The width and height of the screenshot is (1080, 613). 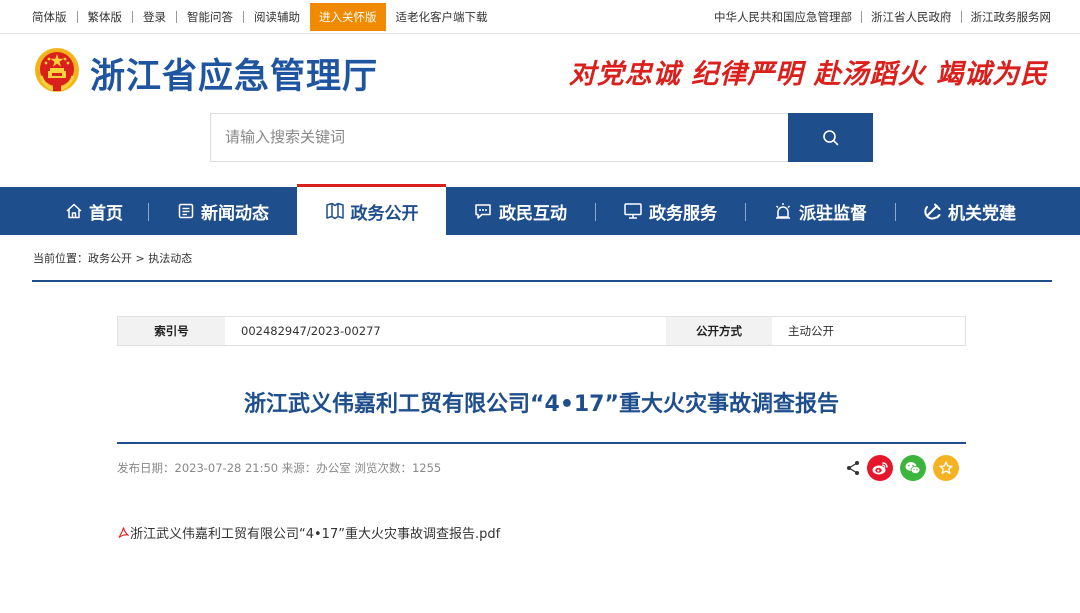 I want to click on weibo-share-button, so click(x=880, y=468).